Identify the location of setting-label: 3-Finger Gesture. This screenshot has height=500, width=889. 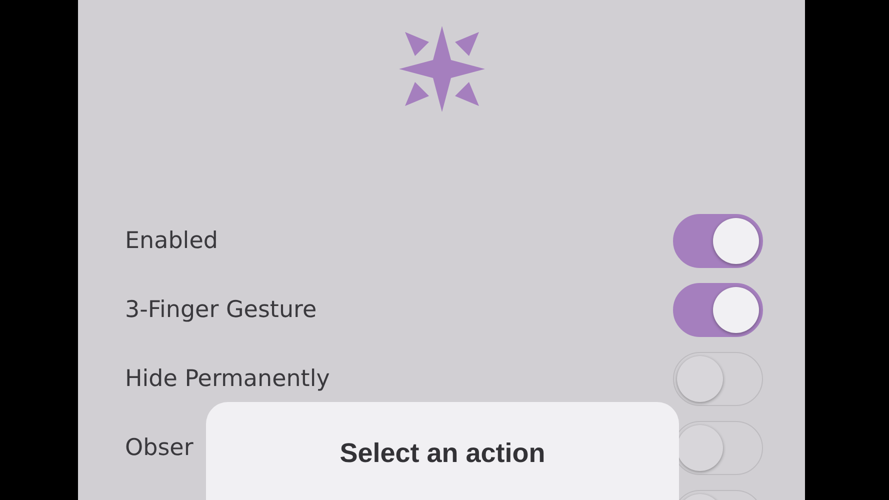
(221, 309).